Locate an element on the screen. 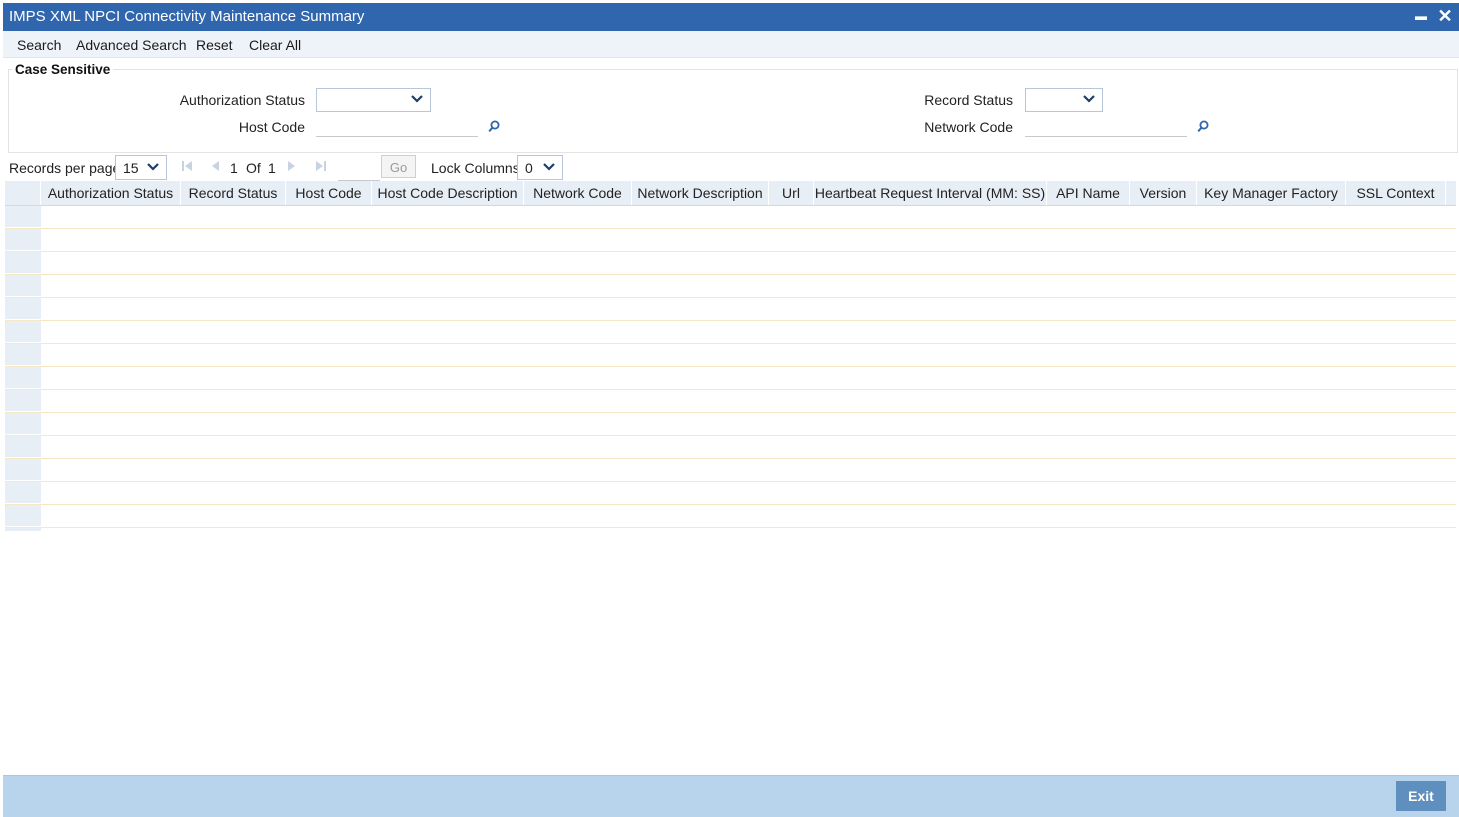 The width and height of the screenshot is (1459, 817). authorization-status-label: Authorization Status is located at coordinates (242, 100).